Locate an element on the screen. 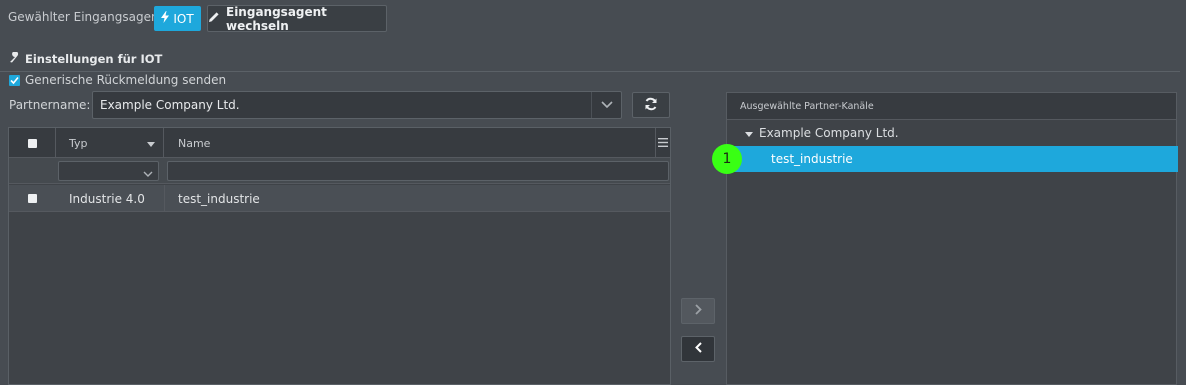  name-filter-input is located at coordinates (418, 171).